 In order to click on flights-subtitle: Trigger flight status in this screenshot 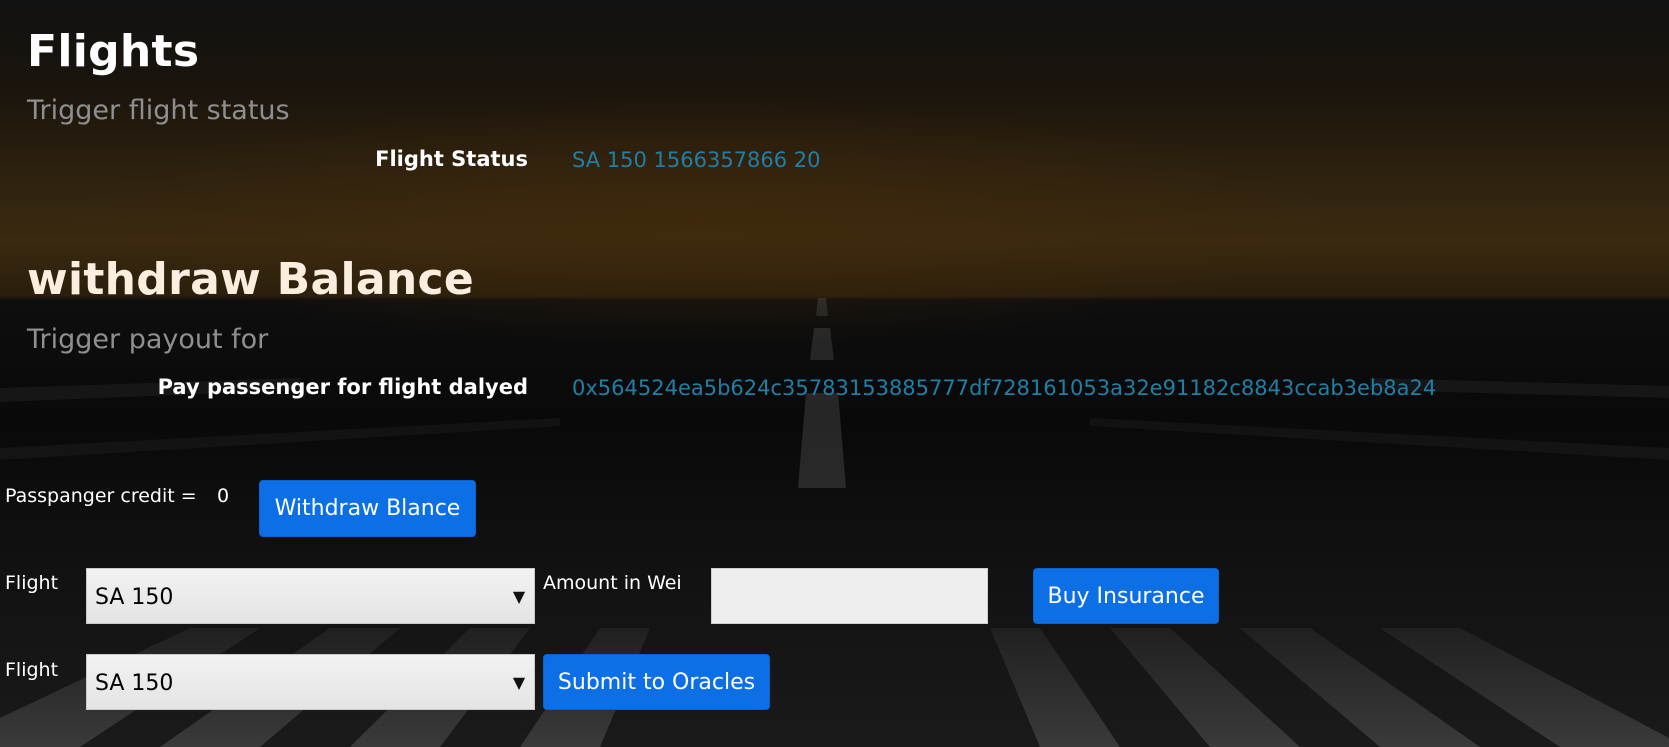, I will do `click(158, 110)`.